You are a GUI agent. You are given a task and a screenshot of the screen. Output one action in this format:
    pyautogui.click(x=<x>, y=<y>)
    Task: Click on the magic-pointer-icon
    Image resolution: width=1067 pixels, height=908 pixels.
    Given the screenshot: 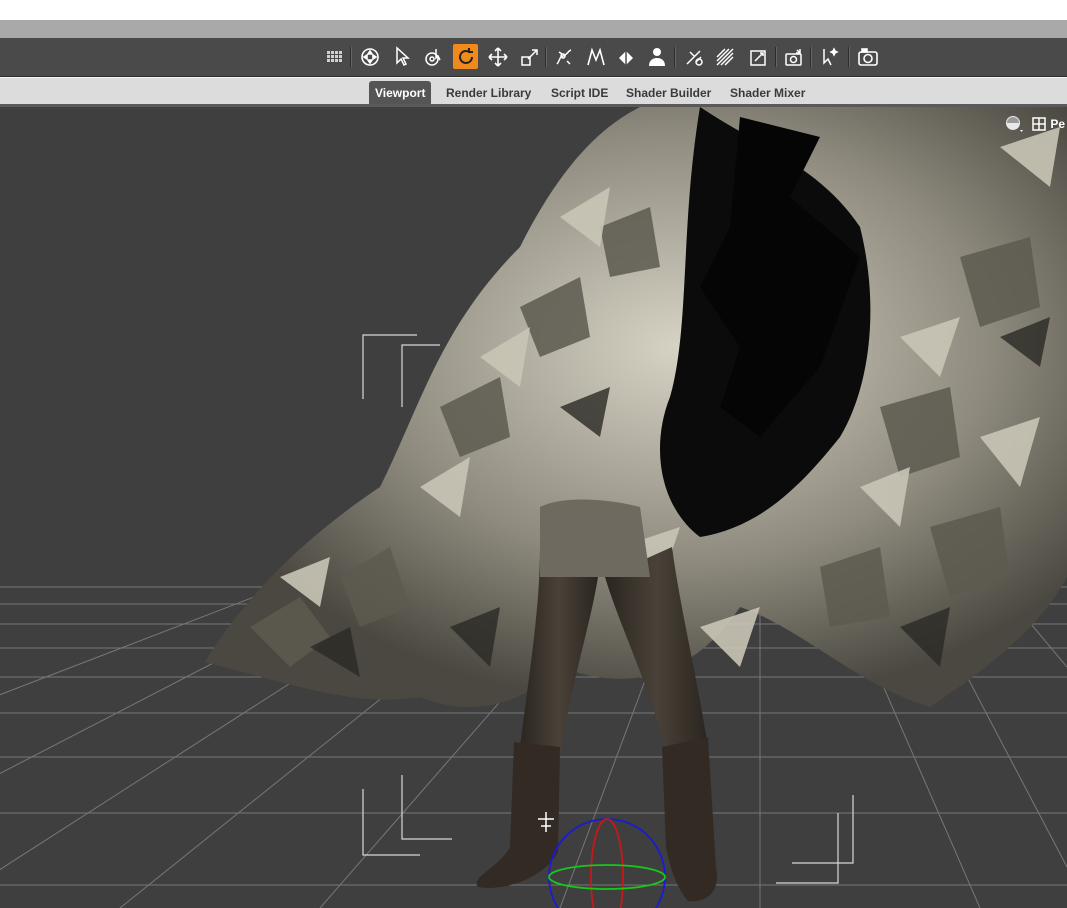 What is the action you would take?
    pyautogui.click(x=829, y=56)
    